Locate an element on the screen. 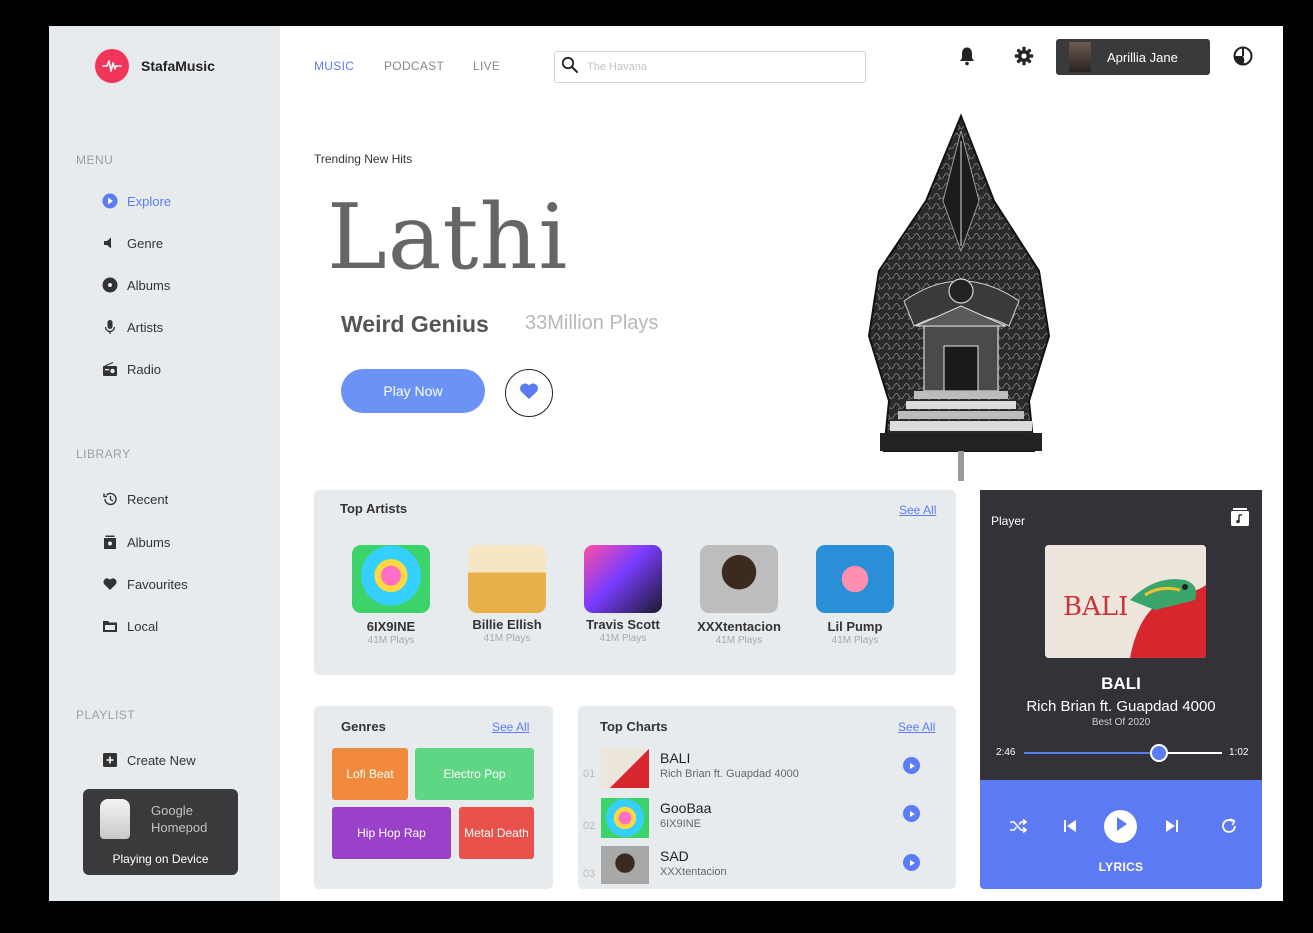  sidebar-item-label: Recent is located at coordinates (148, 499).